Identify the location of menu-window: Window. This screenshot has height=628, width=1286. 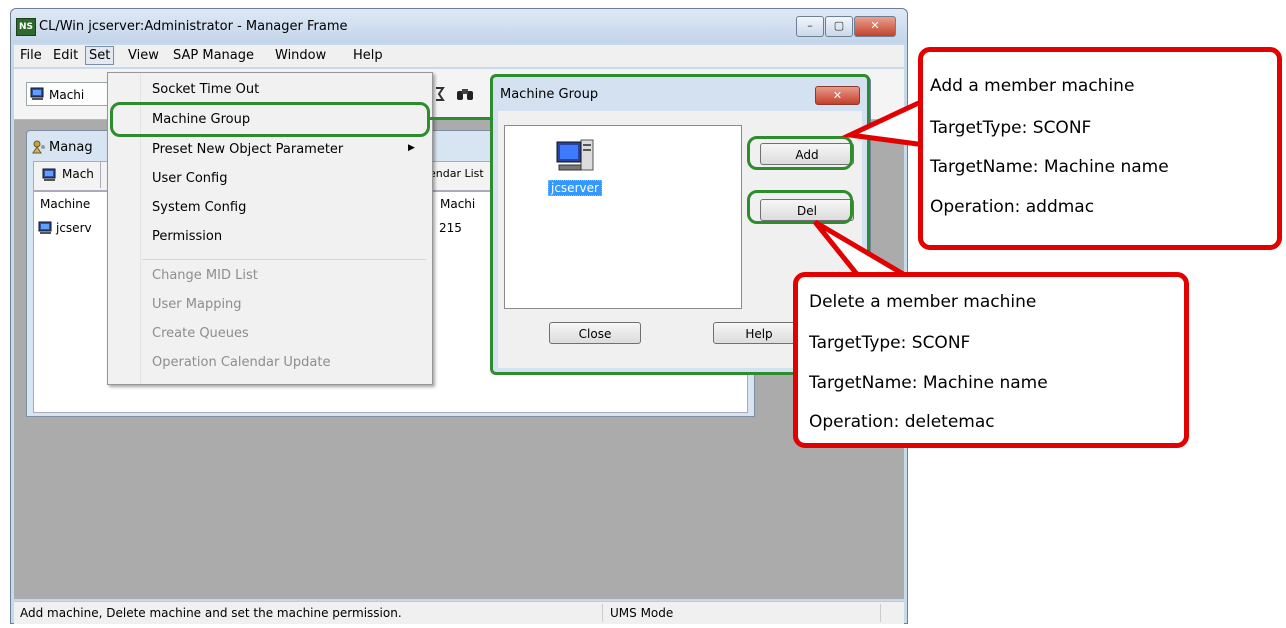
(300, 55).